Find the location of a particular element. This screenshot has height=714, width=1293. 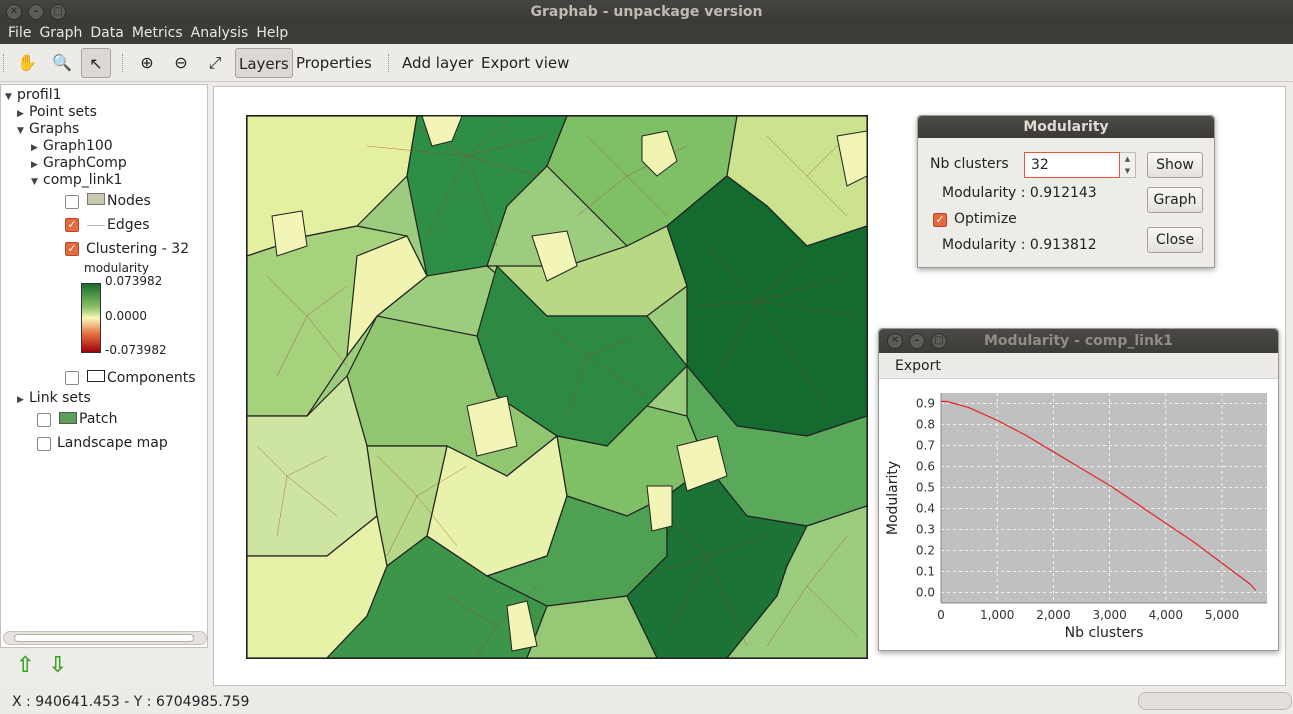

tree-graphcomp: ▶ GraphComp is located at coordinates (79, 163).